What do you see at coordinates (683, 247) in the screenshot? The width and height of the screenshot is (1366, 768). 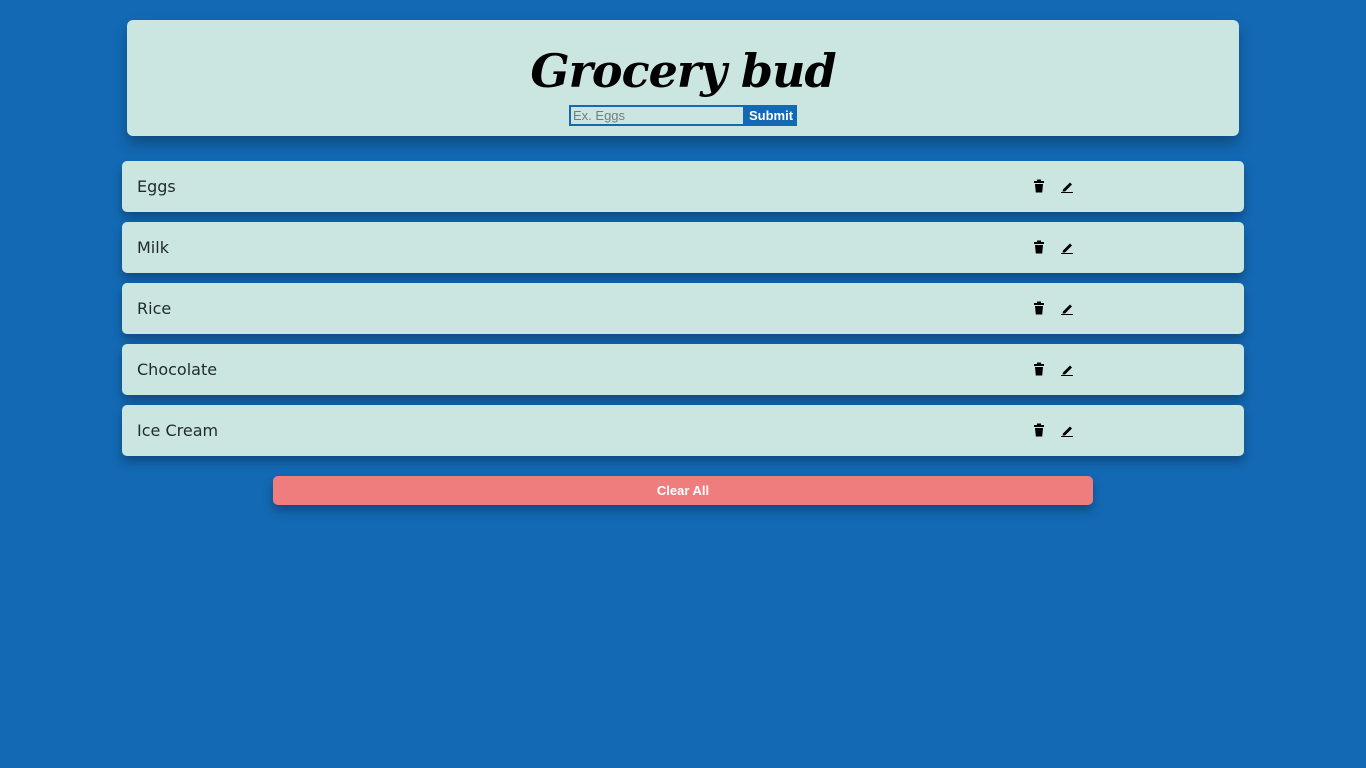 I see `list-item: Milk` at bounding box center [683, 247].